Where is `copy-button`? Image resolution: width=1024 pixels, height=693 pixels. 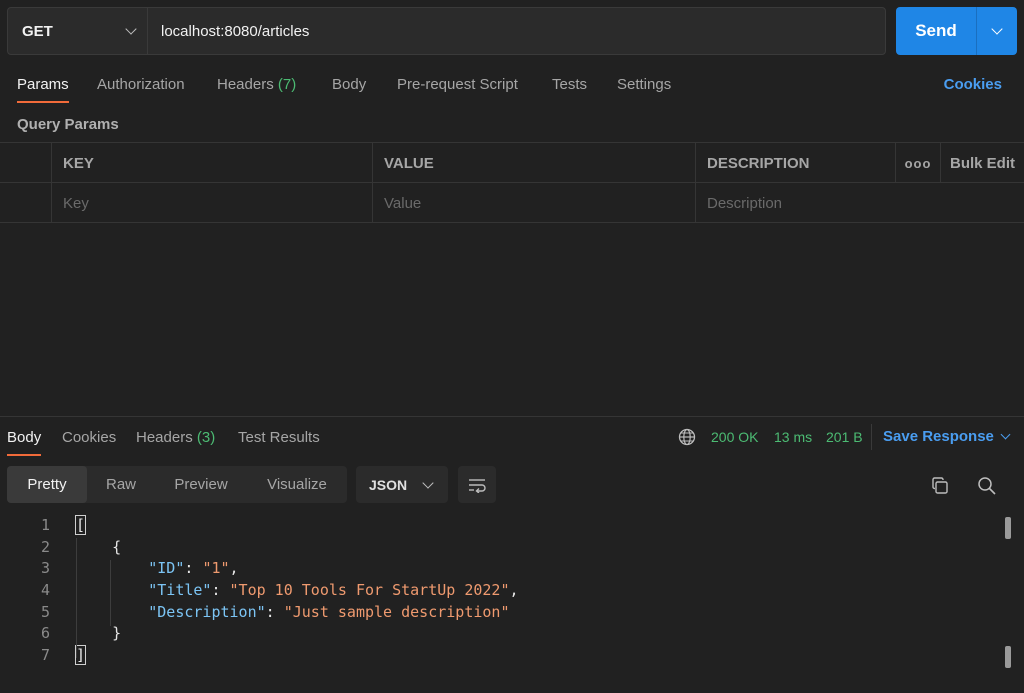 copy-button is located at coordinates (940, 486).